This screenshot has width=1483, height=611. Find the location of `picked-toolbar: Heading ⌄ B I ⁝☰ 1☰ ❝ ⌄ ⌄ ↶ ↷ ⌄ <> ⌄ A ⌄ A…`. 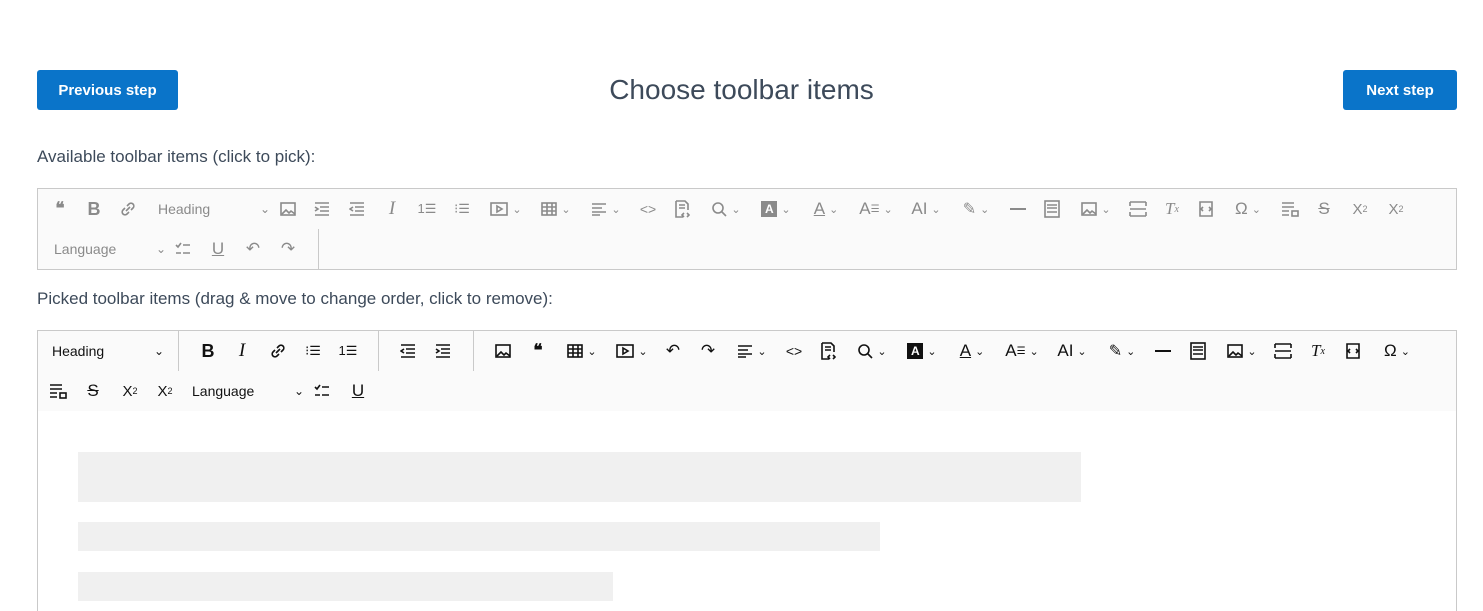

picked-toolbar: Heading ⌄ B I ⁝☰ 1☰ ❝ ⌄ ⌄ ↶ ↷ ⌄ <> ⌄ A ⌄ A… is located at coordinates (747, 371).